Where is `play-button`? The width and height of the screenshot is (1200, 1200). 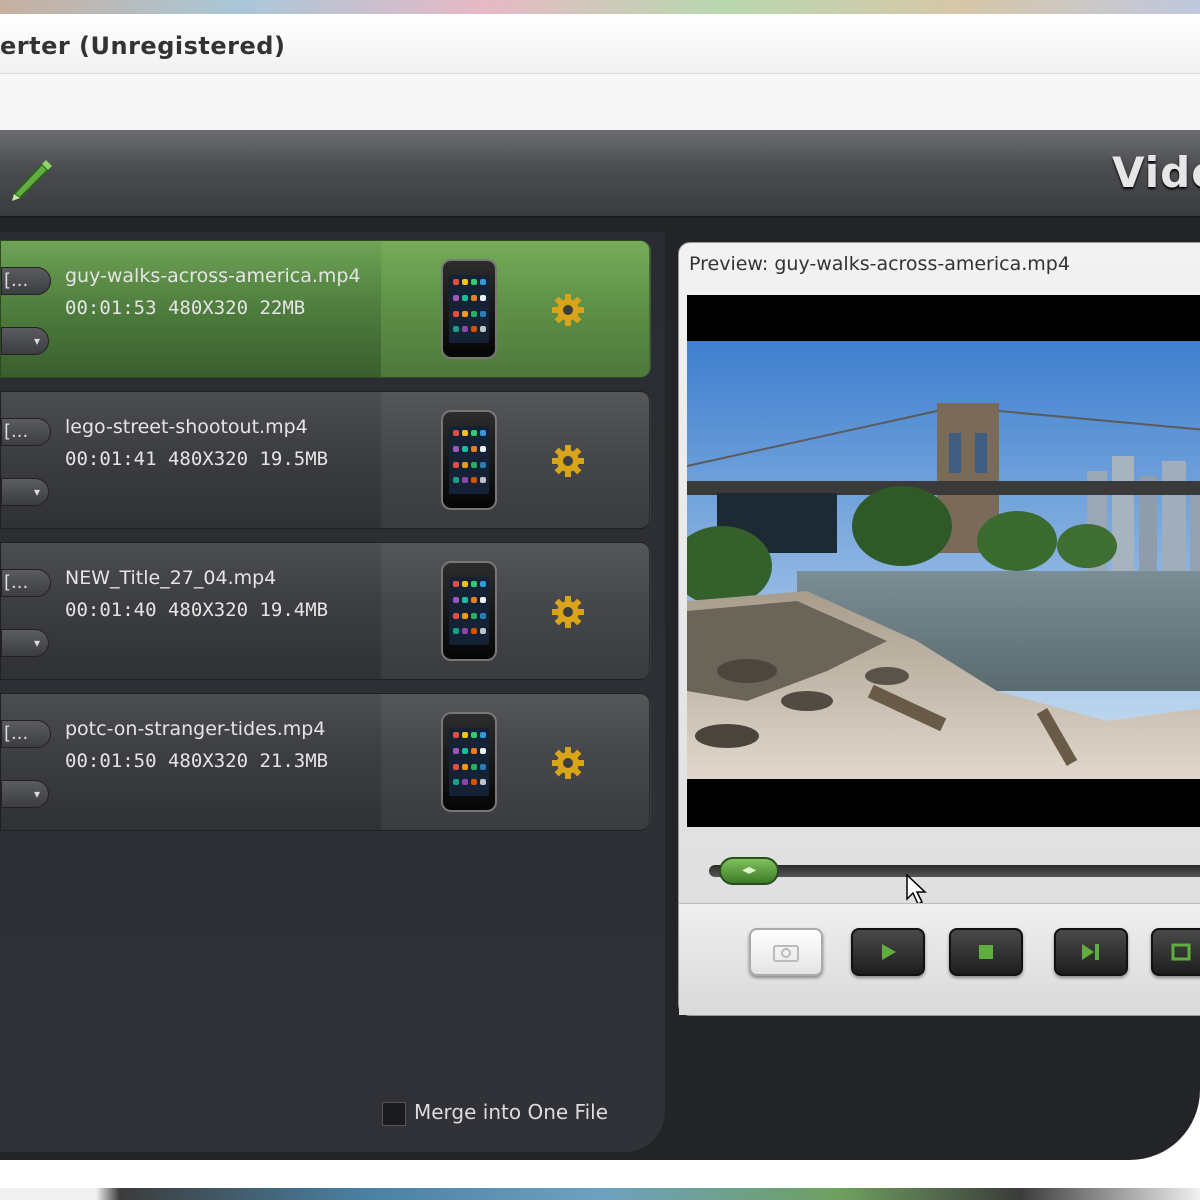
play-button is located at coordinates (888, 952).